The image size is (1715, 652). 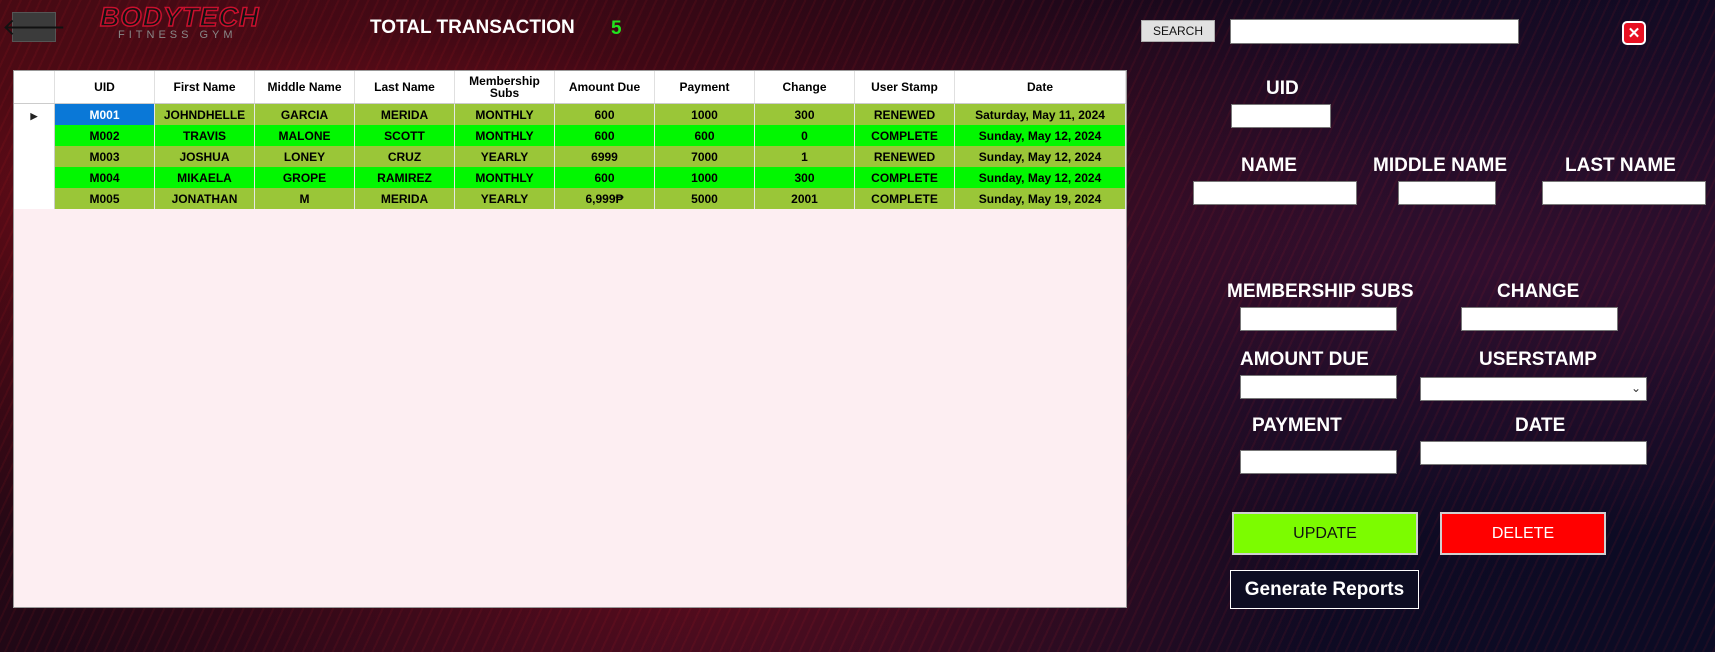 What do you see at coordinates (1635, 388) in the screenshot?
I see `chevron-down-icon: ⌄` at bounding box center [1635, 388].